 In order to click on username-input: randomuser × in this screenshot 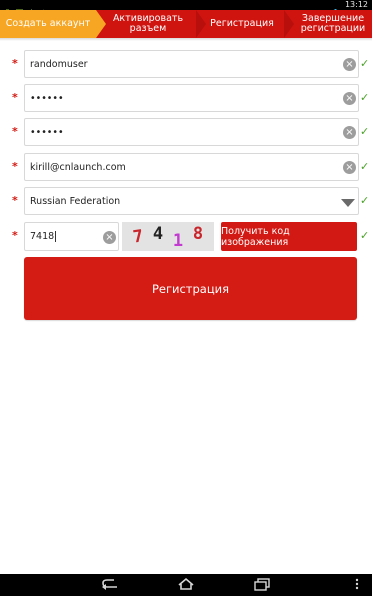, I will do `click(191, 64)`.